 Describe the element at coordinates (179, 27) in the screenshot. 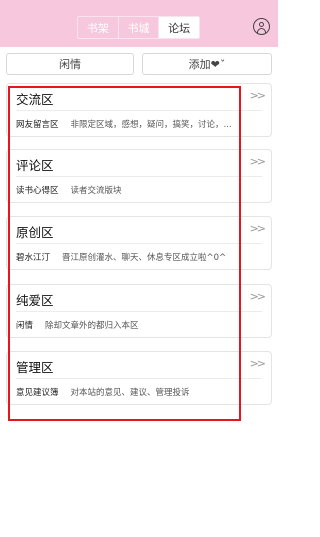

I see `tab-forum: 论坛` at that location.